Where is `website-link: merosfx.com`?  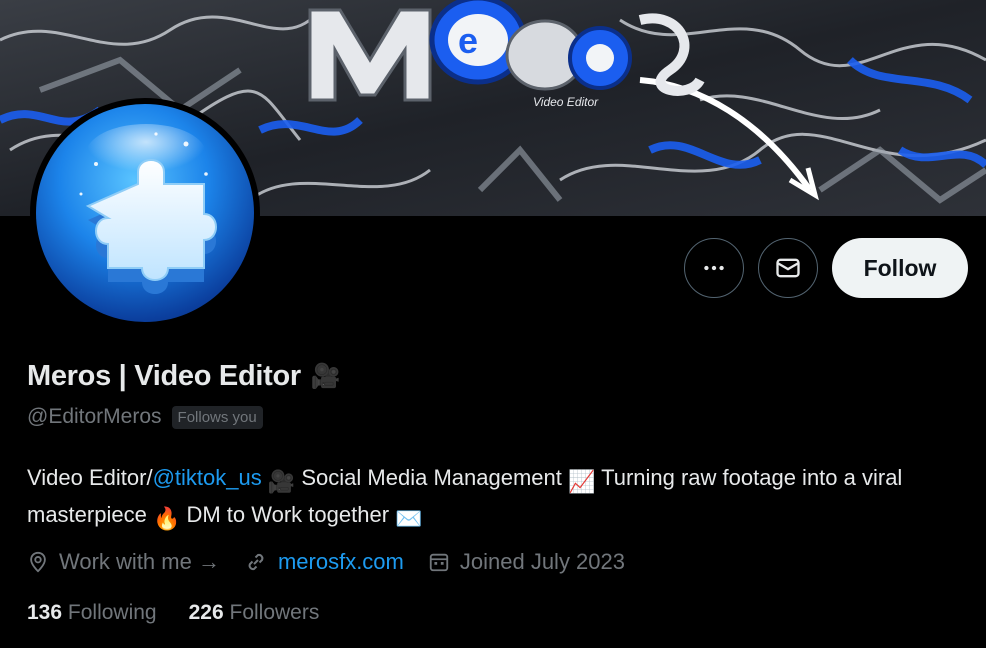 website-link: merosfx.com is located at coordinates (341, 562).